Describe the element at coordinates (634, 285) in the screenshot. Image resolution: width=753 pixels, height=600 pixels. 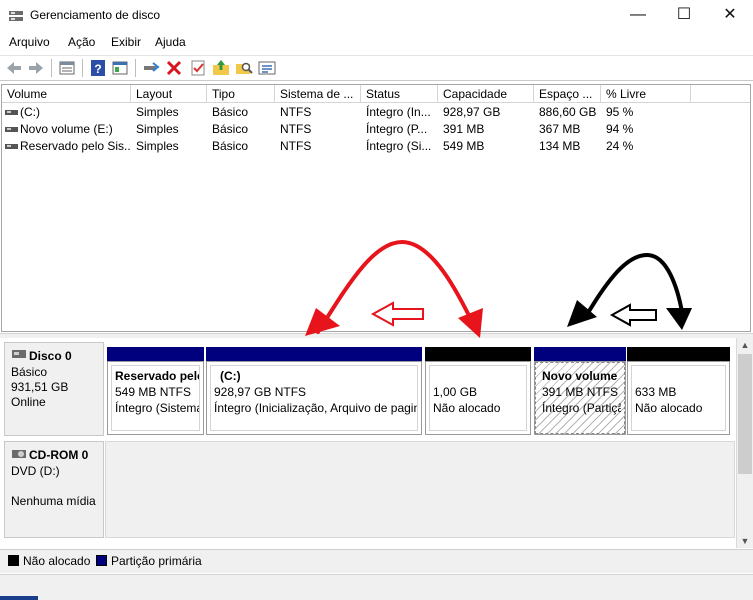
I see `black-curved-arrow-icon` at that location.